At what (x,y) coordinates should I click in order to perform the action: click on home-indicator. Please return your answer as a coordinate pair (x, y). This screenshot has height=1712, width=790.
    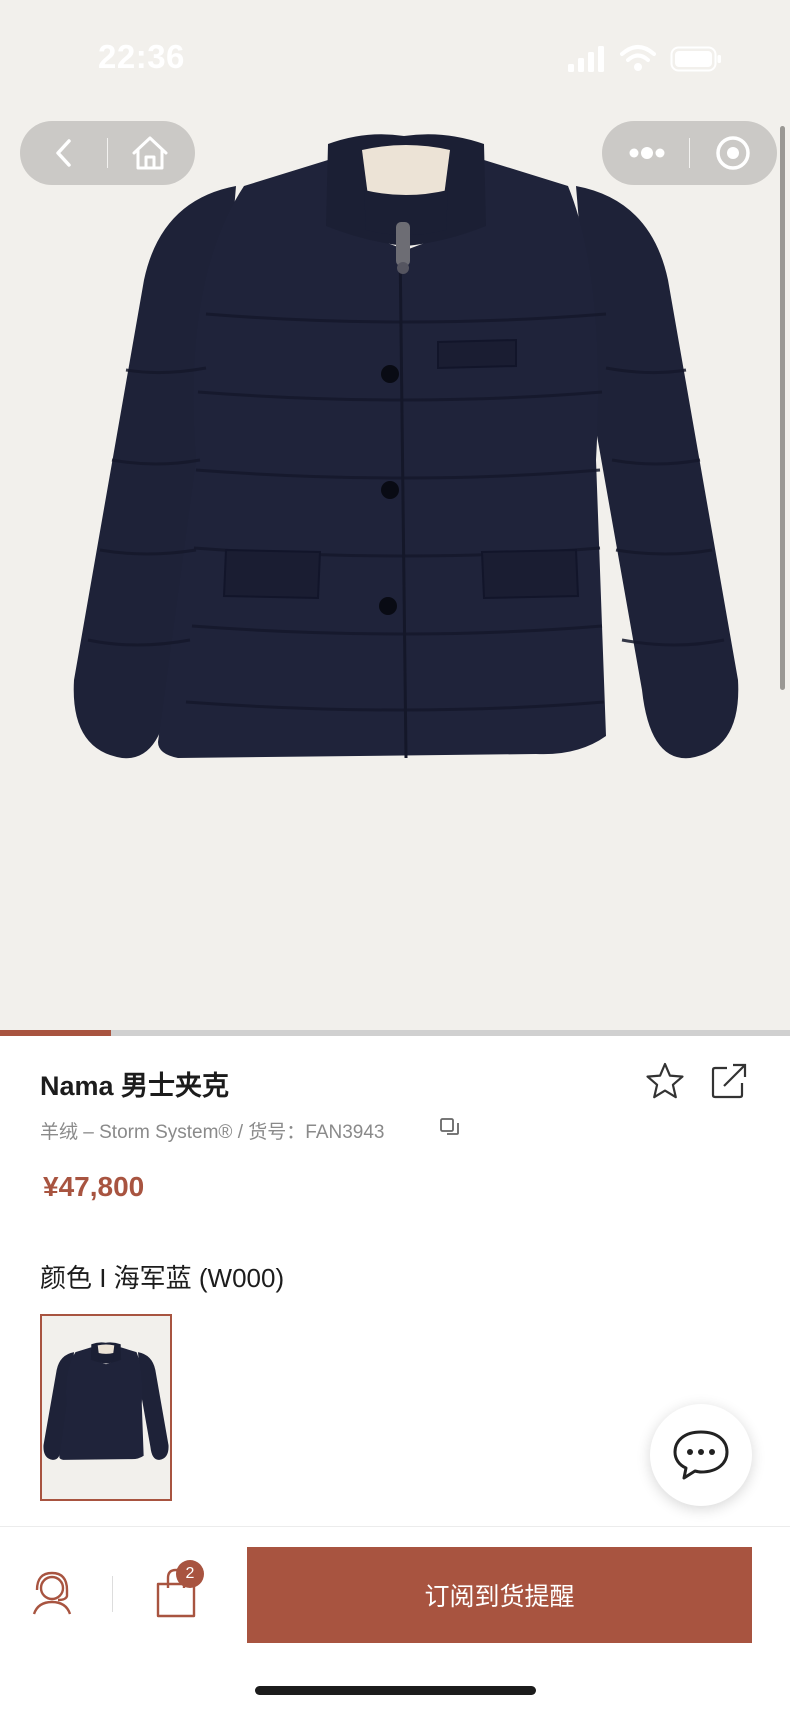
    Looking at the image, I should click on (395, 1690).